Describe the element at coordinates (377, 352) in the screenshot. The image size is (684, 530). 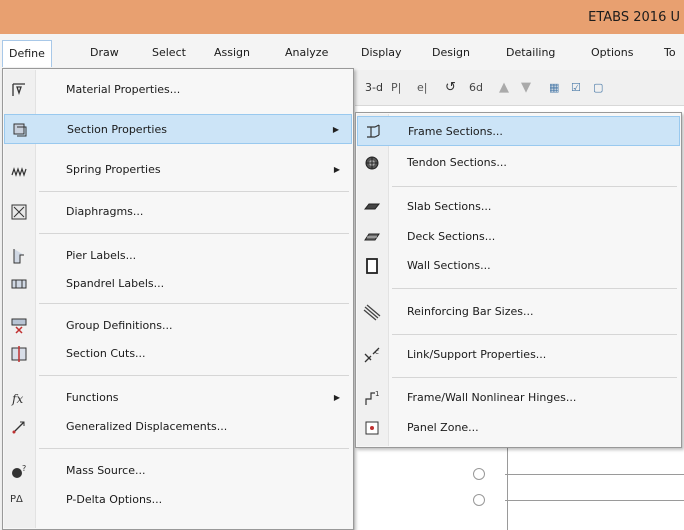
I see `svg-text: c` at that location.